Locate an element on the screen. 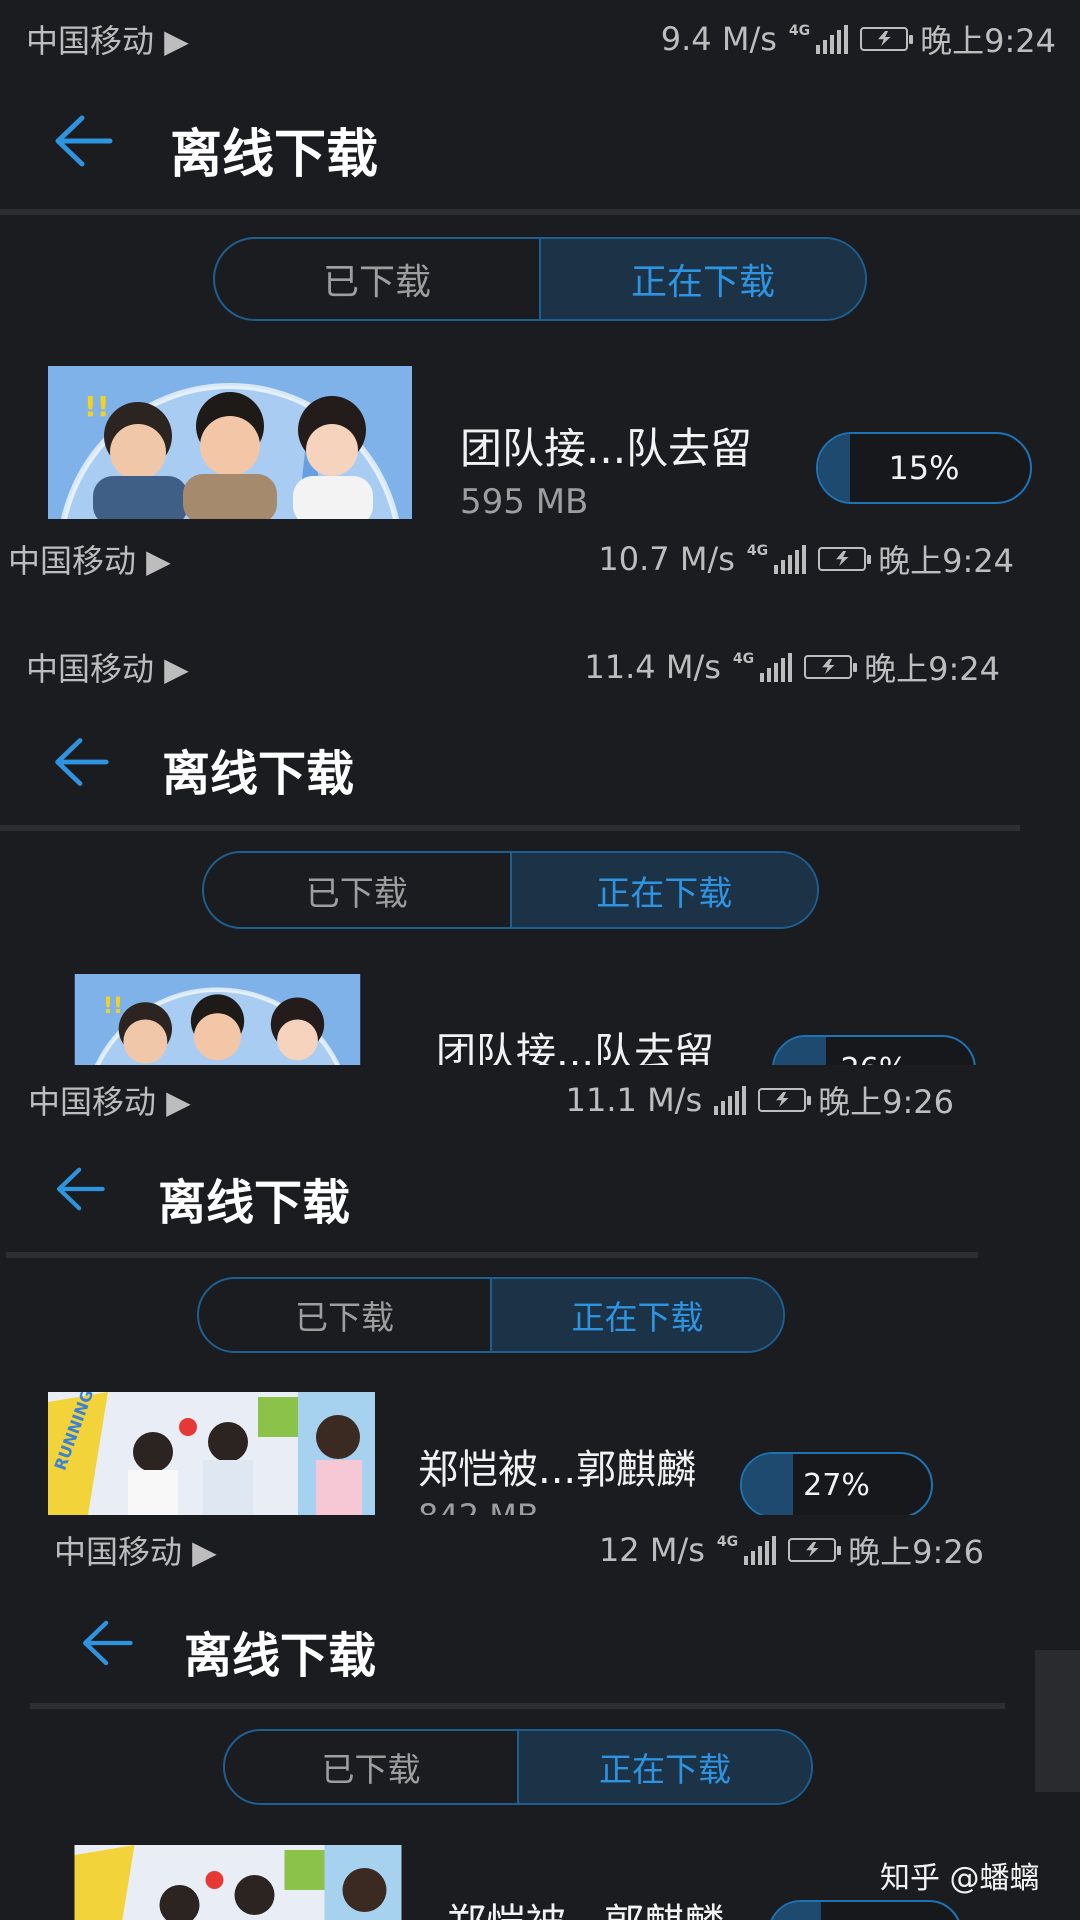 The image size is (1080, 1920). status-bar: 中国移动 ▶ 11.4 M/s 4G 晚上9:24 is located at coordinates (515, 666).